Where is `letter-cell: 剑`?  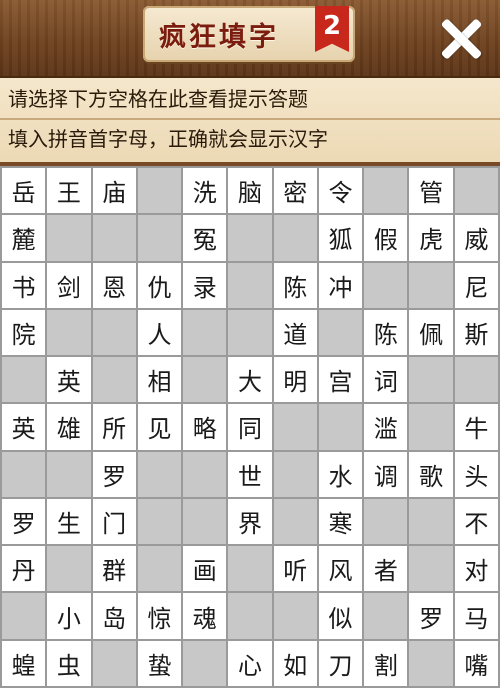
letter-cell: 剑 is located at coordinates (69, 285).